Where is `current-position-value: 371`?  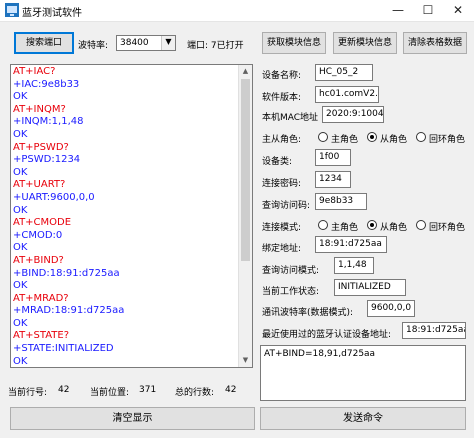
current-position-value: 371 is located at coordinates (148, 390).